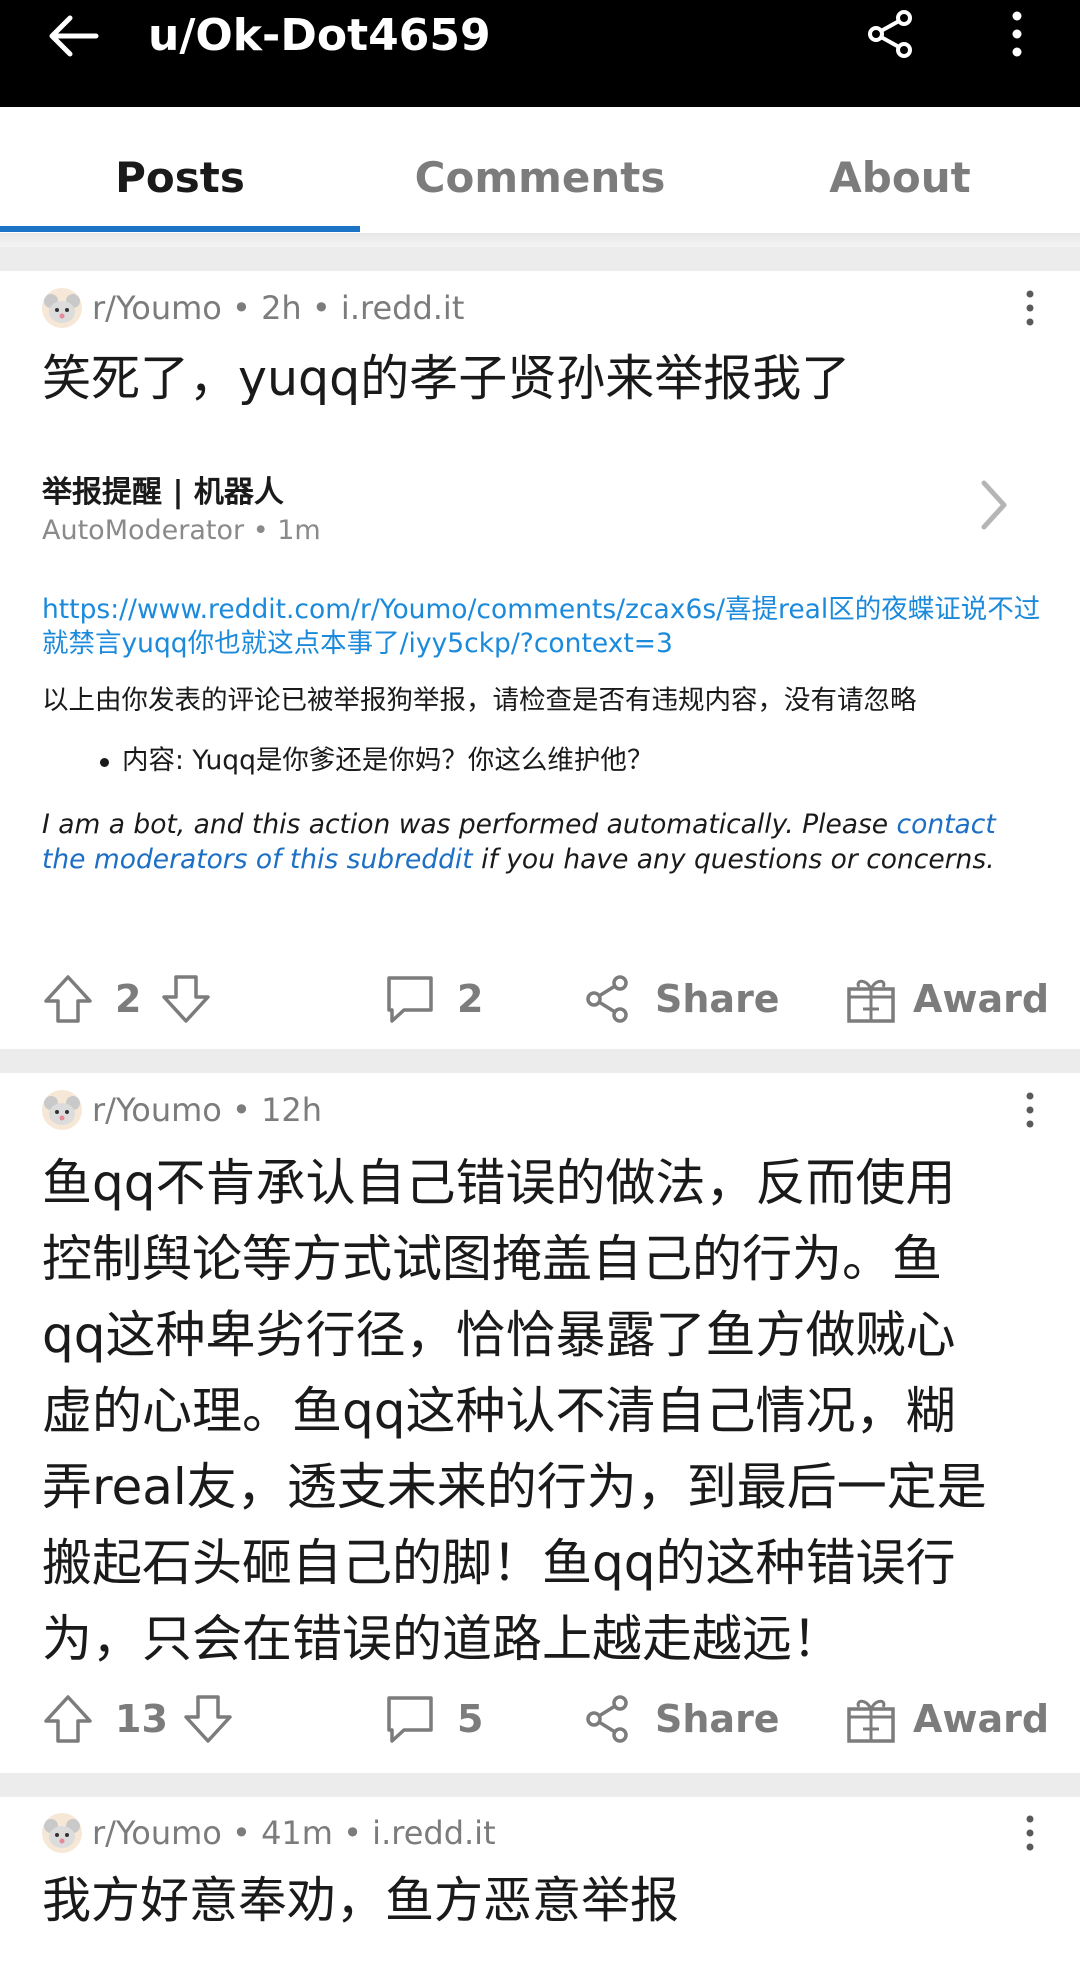 Image resolution: width=1080 pixels, height=1981 pixels. Describe the element at coordinates (281, 308) in the screenshot. I see `post-time: 2h` at that location.